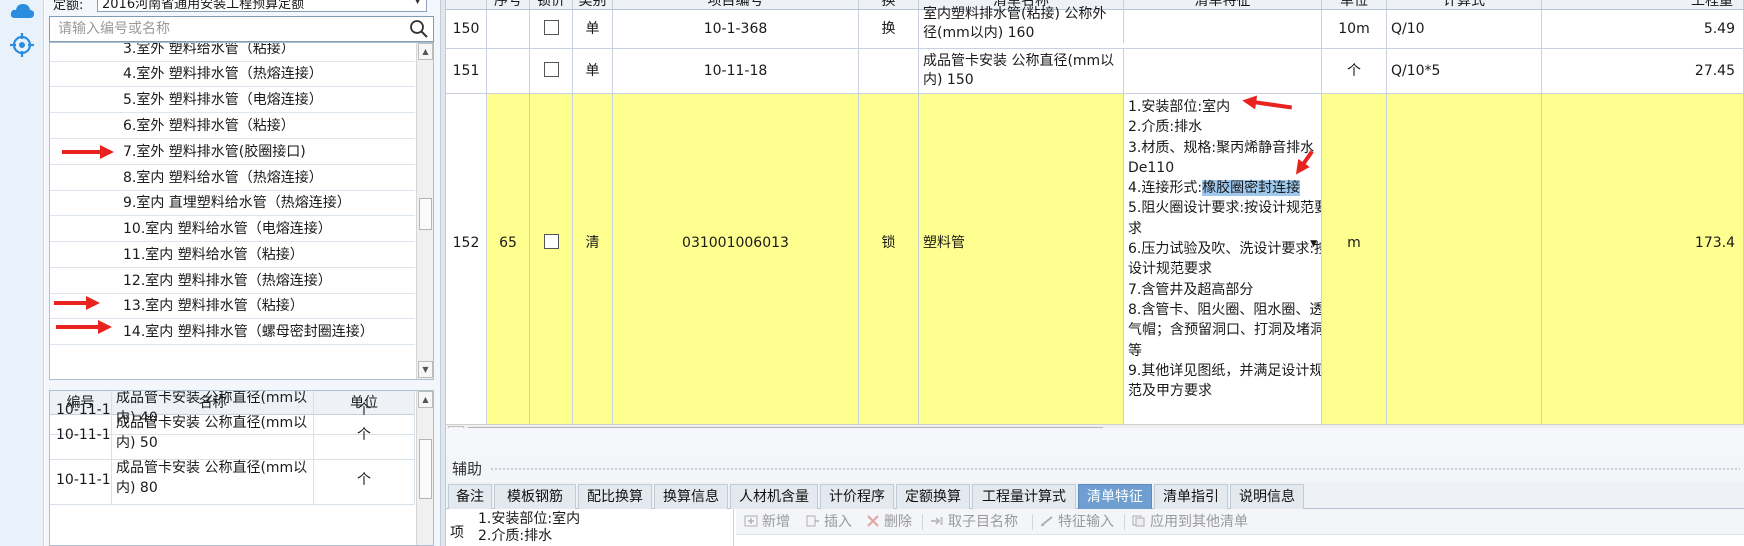  Describe the element at coordinates (232, 74) in the screenshot. I see `tree-item: 4.室外 塑料排水管（热熔连接）` at that location.